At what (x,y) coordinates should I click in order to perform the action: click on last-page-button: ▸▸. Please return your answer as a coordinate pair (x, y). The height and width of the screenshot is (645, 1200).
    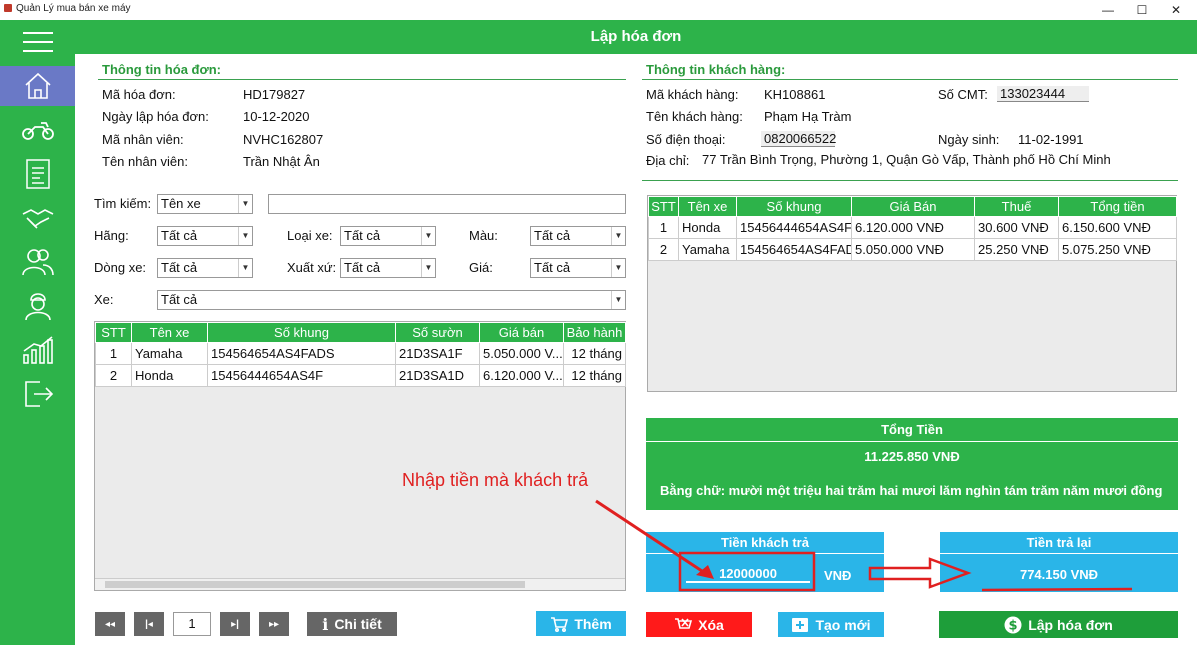
    Looking at the image, I should click on (274, 624).